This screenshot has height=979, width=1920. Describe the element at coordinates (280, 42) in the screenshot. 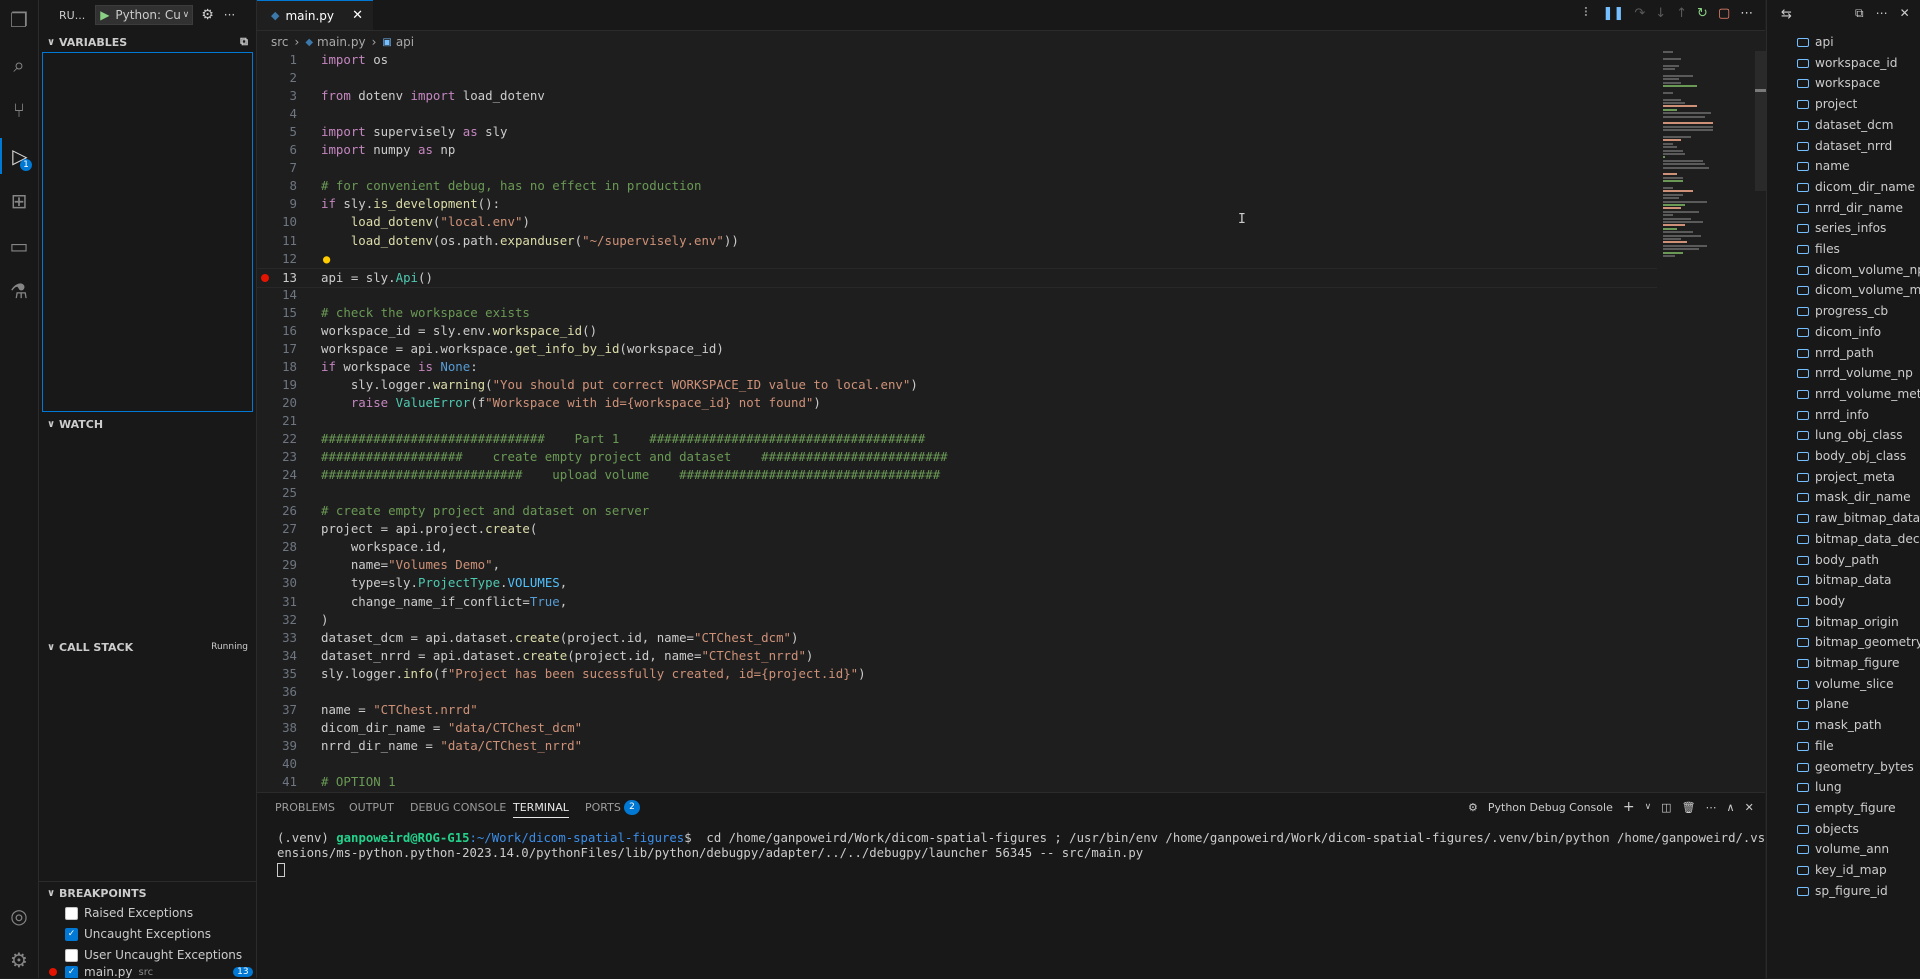

I see `breadcrumb-folder: src` at that location.